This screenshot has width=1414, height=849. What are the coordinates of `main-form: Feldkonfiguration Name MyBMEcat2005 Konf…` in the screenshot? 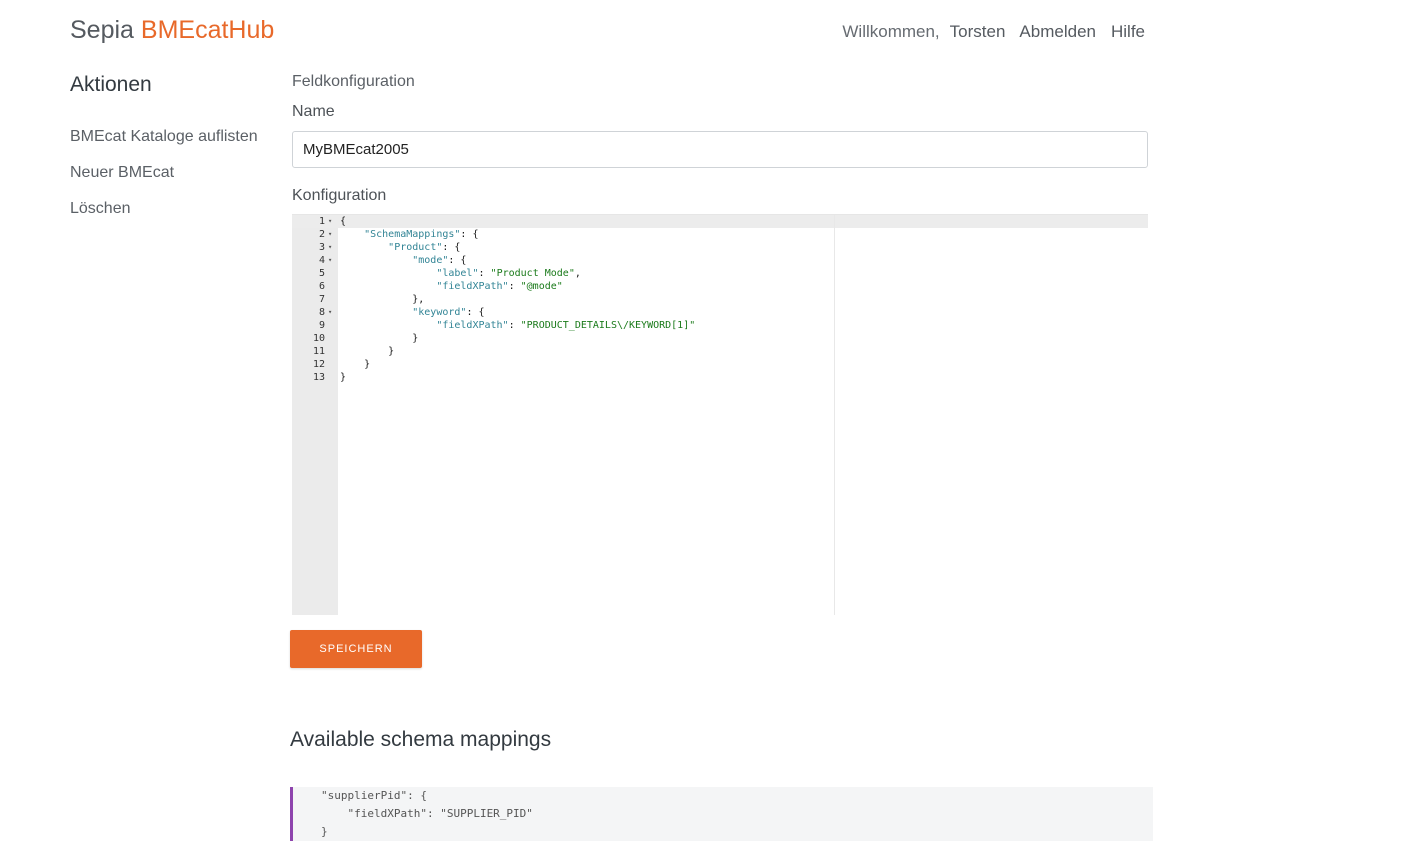 It's located at (720, 139).